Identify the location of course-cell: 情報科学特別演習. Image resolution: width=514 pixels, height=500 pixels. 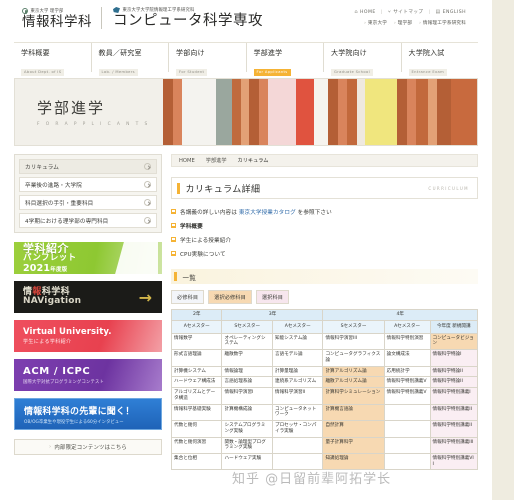
(407, 341).